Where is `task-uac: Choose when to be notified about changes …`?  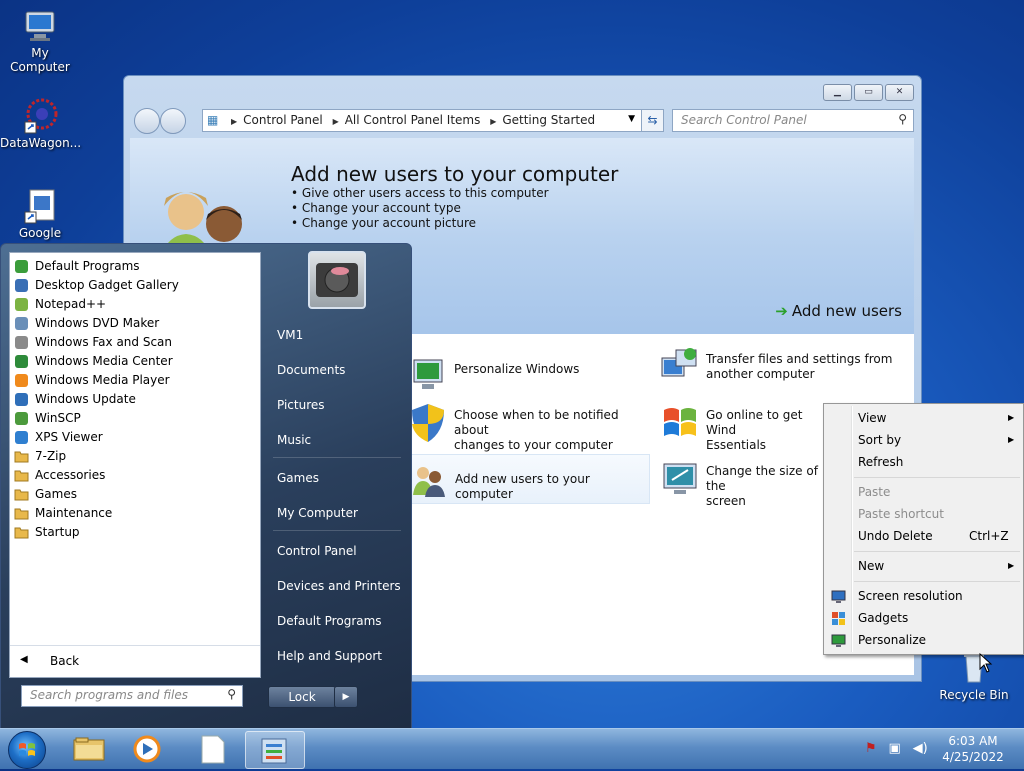
task-uac: Choose when to be notified about changes … is located at coordinates (528, 426).